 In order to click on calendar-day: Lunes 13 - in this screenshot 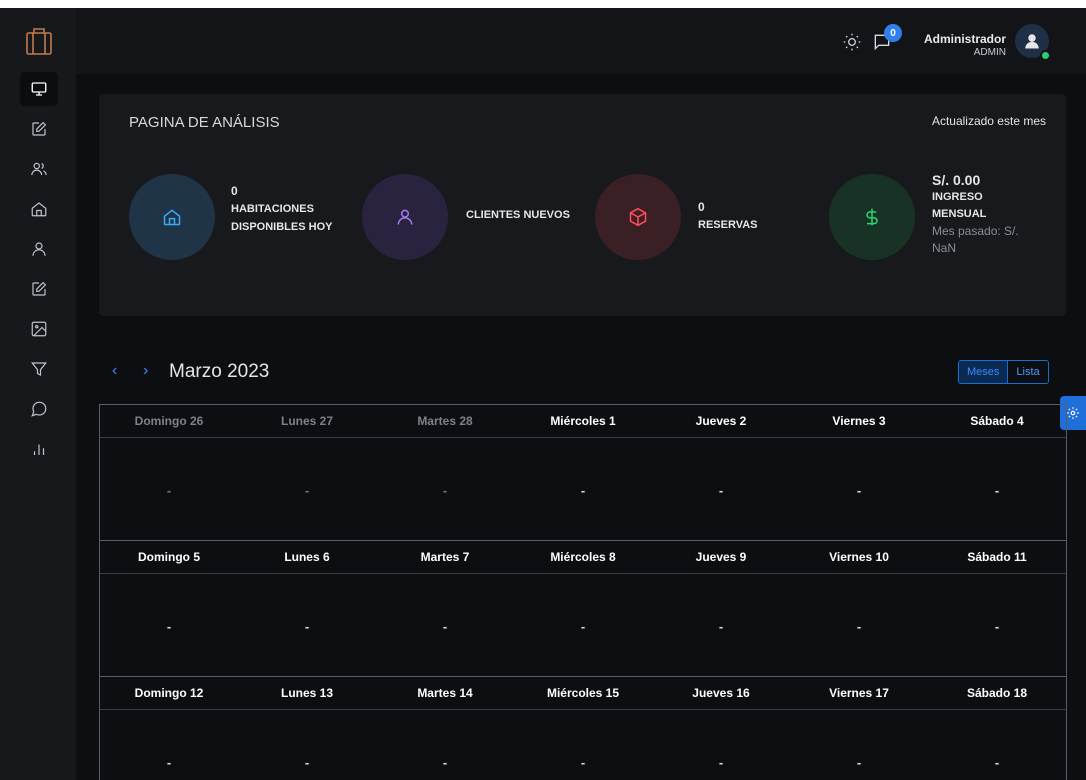, I will do `click(307, 728)`.